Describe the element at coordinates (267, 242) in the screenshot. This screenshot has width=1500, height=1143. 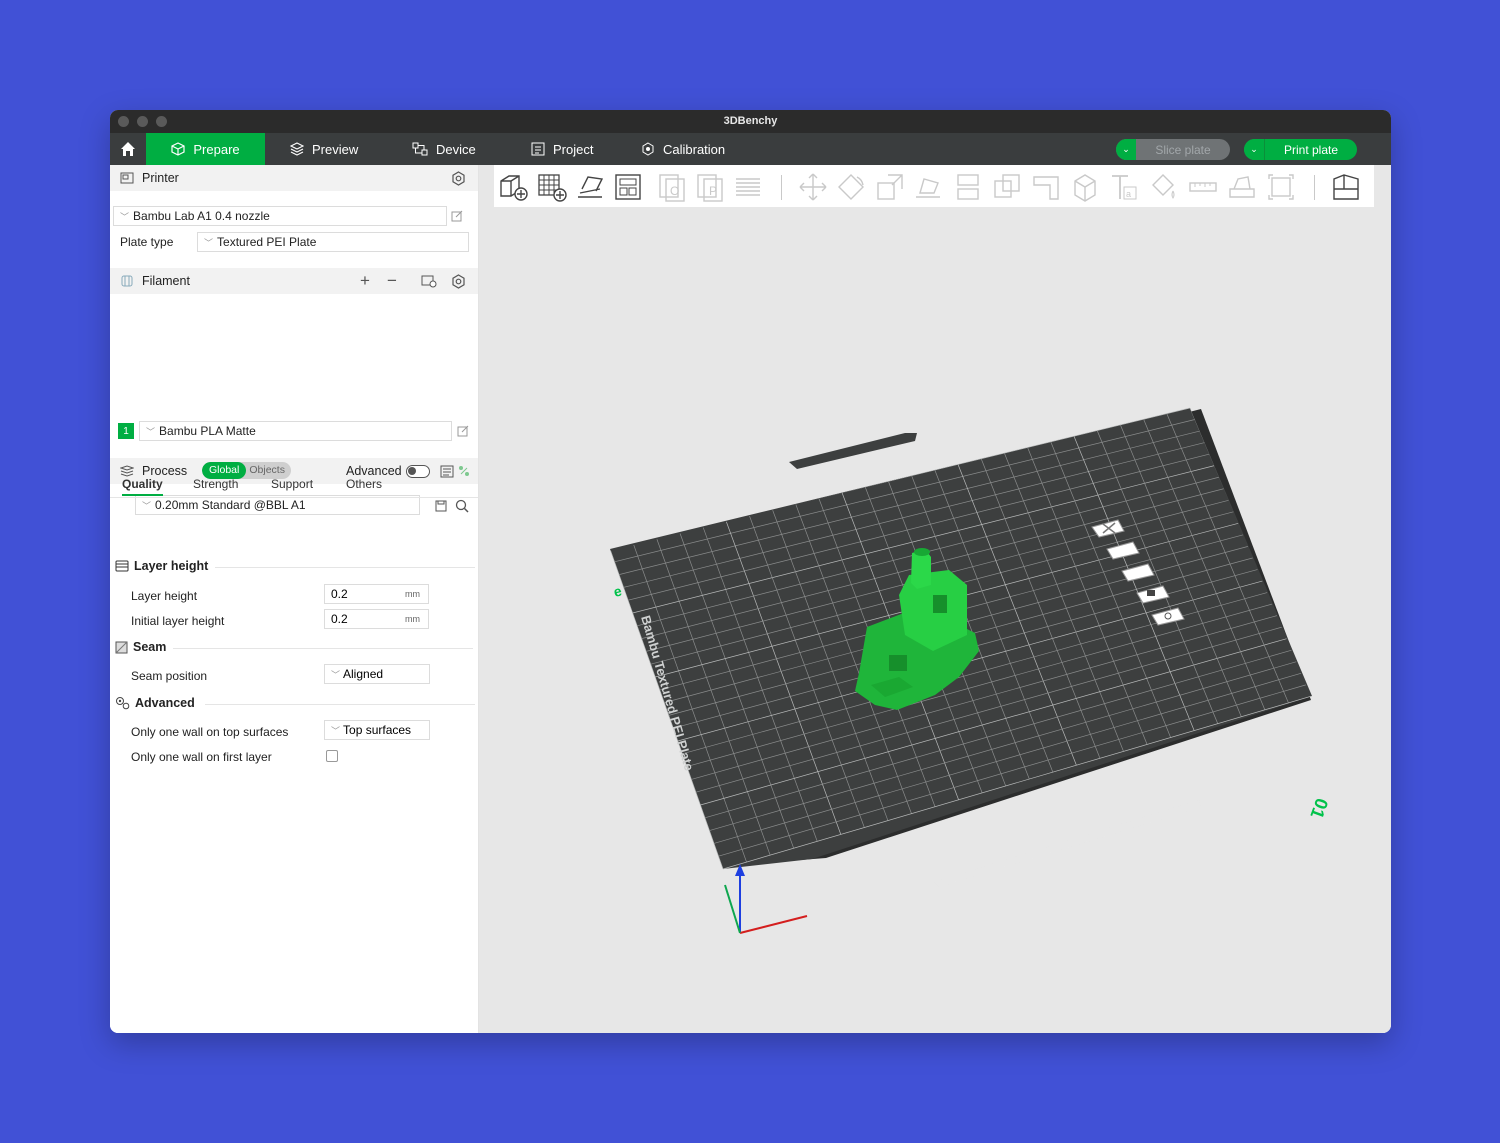
I see `plate-type-value: Textured PEI Plate` at that location.